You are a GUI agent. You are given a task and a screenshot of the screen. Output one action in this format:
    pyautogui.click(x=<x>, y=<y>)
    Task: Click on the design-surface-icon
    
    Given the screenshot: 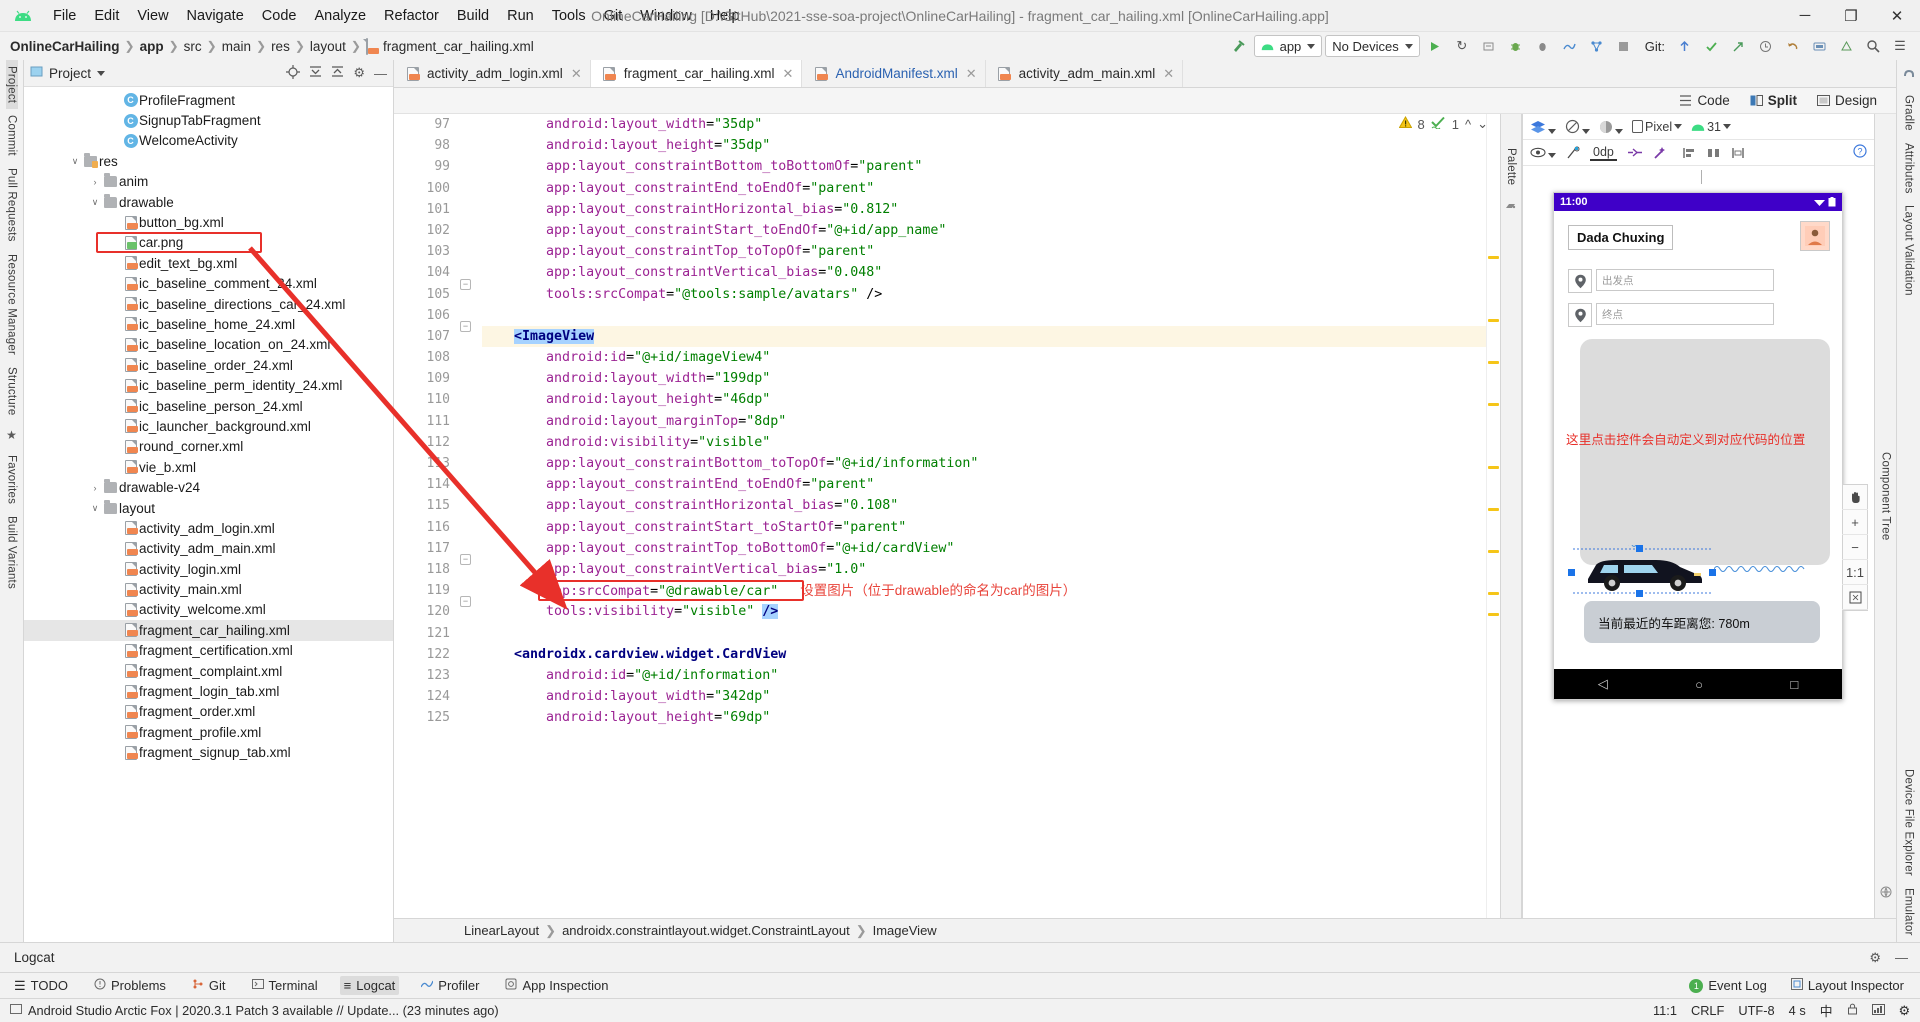 What is the action you would take?
    pyautogui.click(x=1543, y=127)
    